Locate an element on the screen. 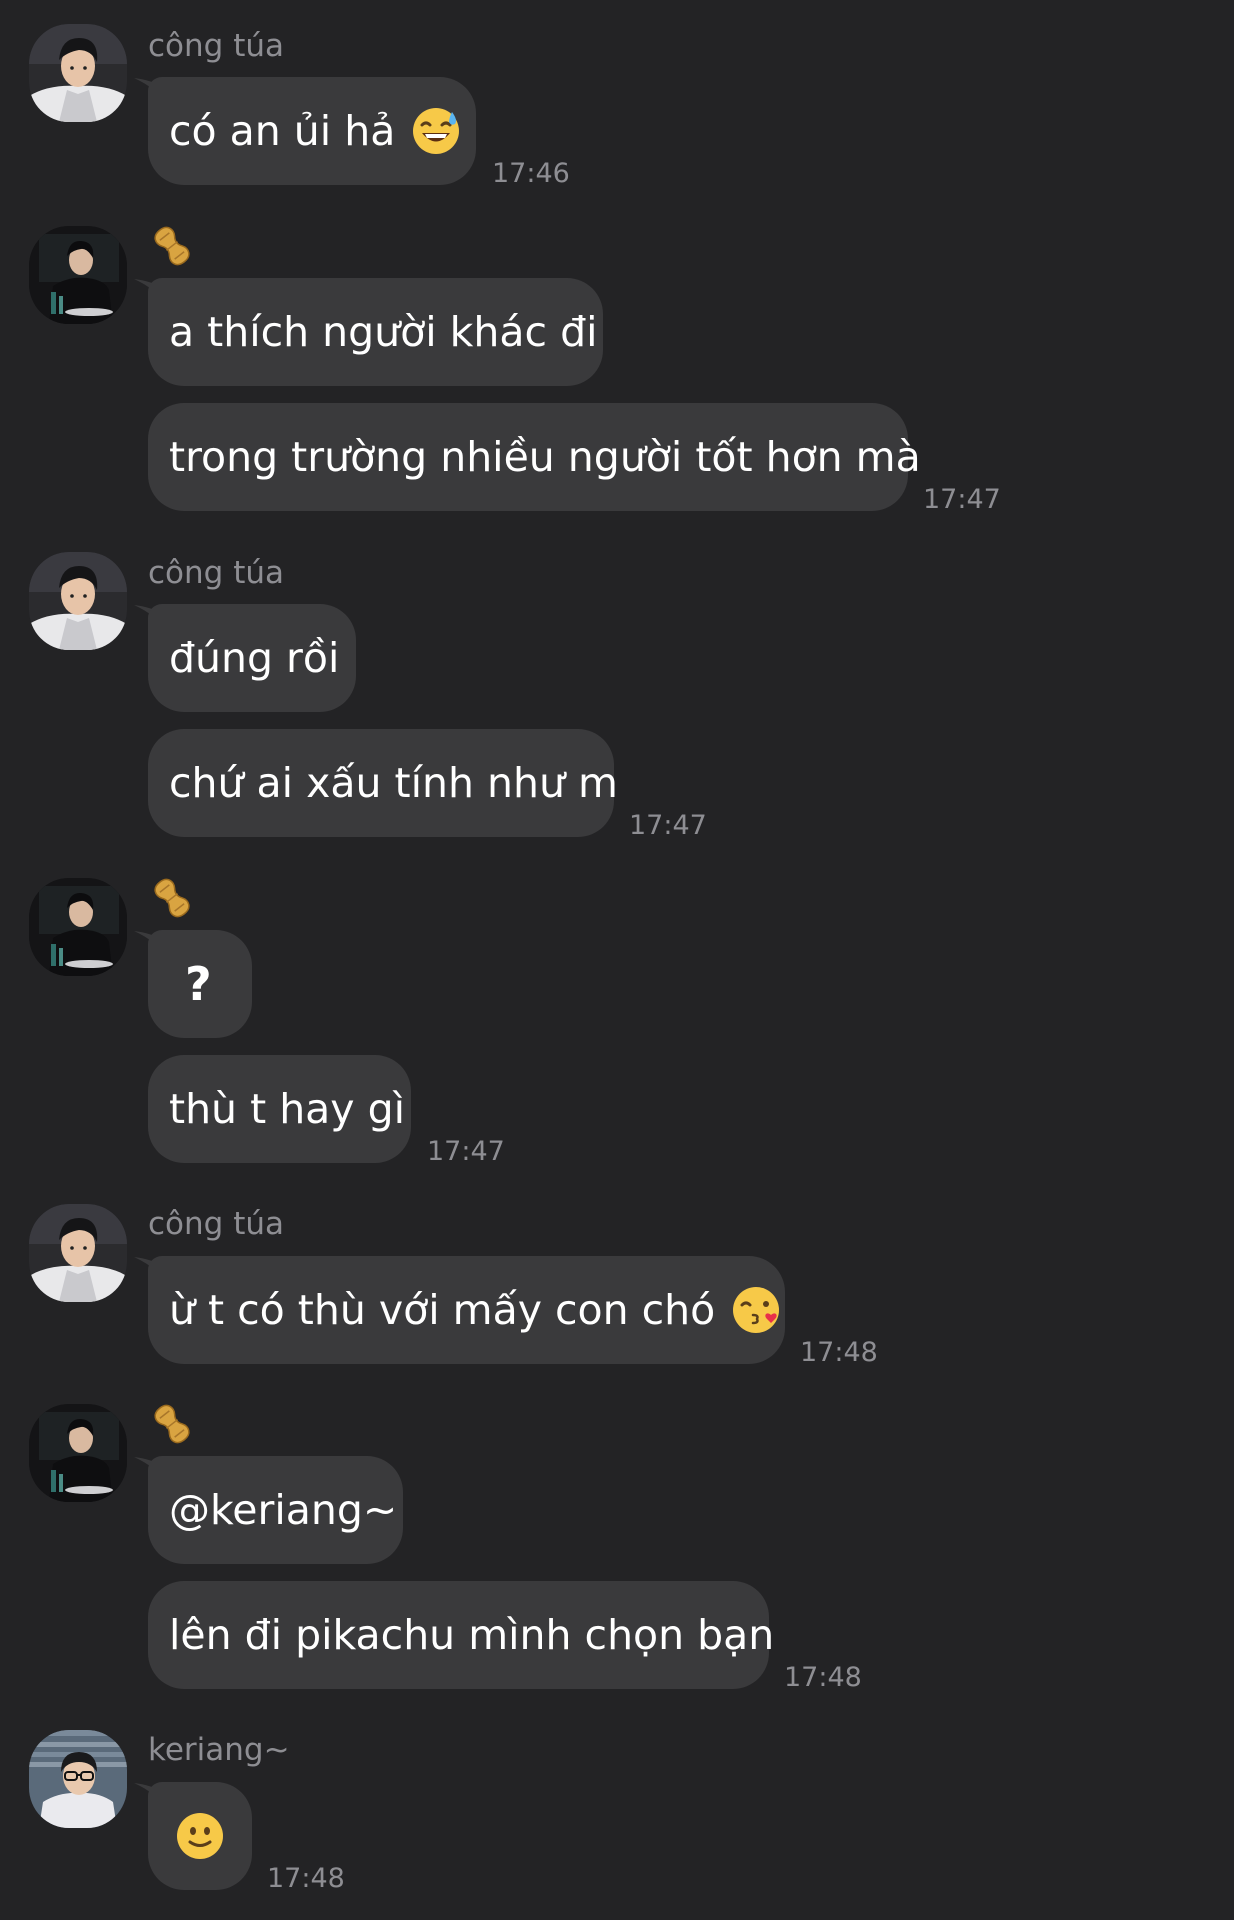  message-text: trong trường nhiều người tốt hơn mà is located at coordinates (545, 457).